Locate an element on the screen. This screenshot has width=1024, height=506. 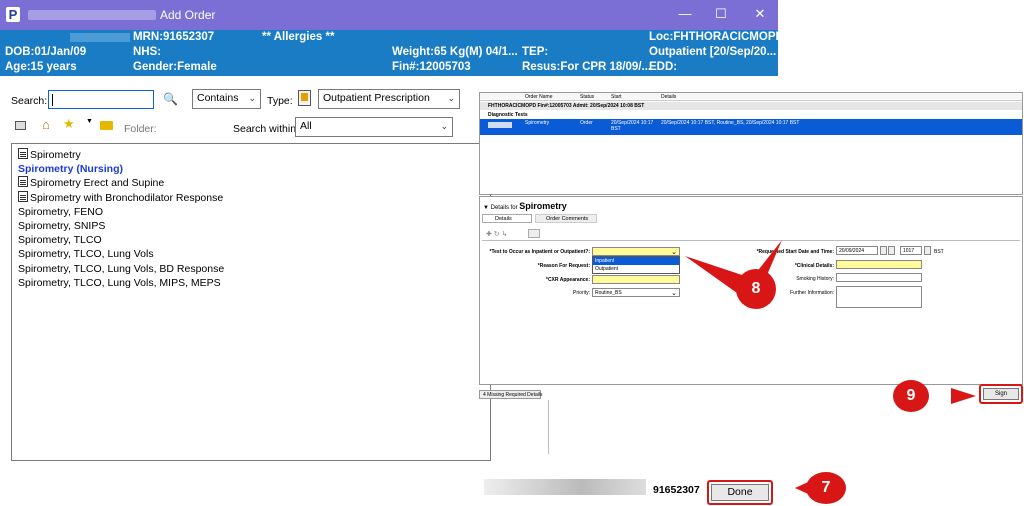
step-badge-9: 9 is located at coordinates (911, 396).